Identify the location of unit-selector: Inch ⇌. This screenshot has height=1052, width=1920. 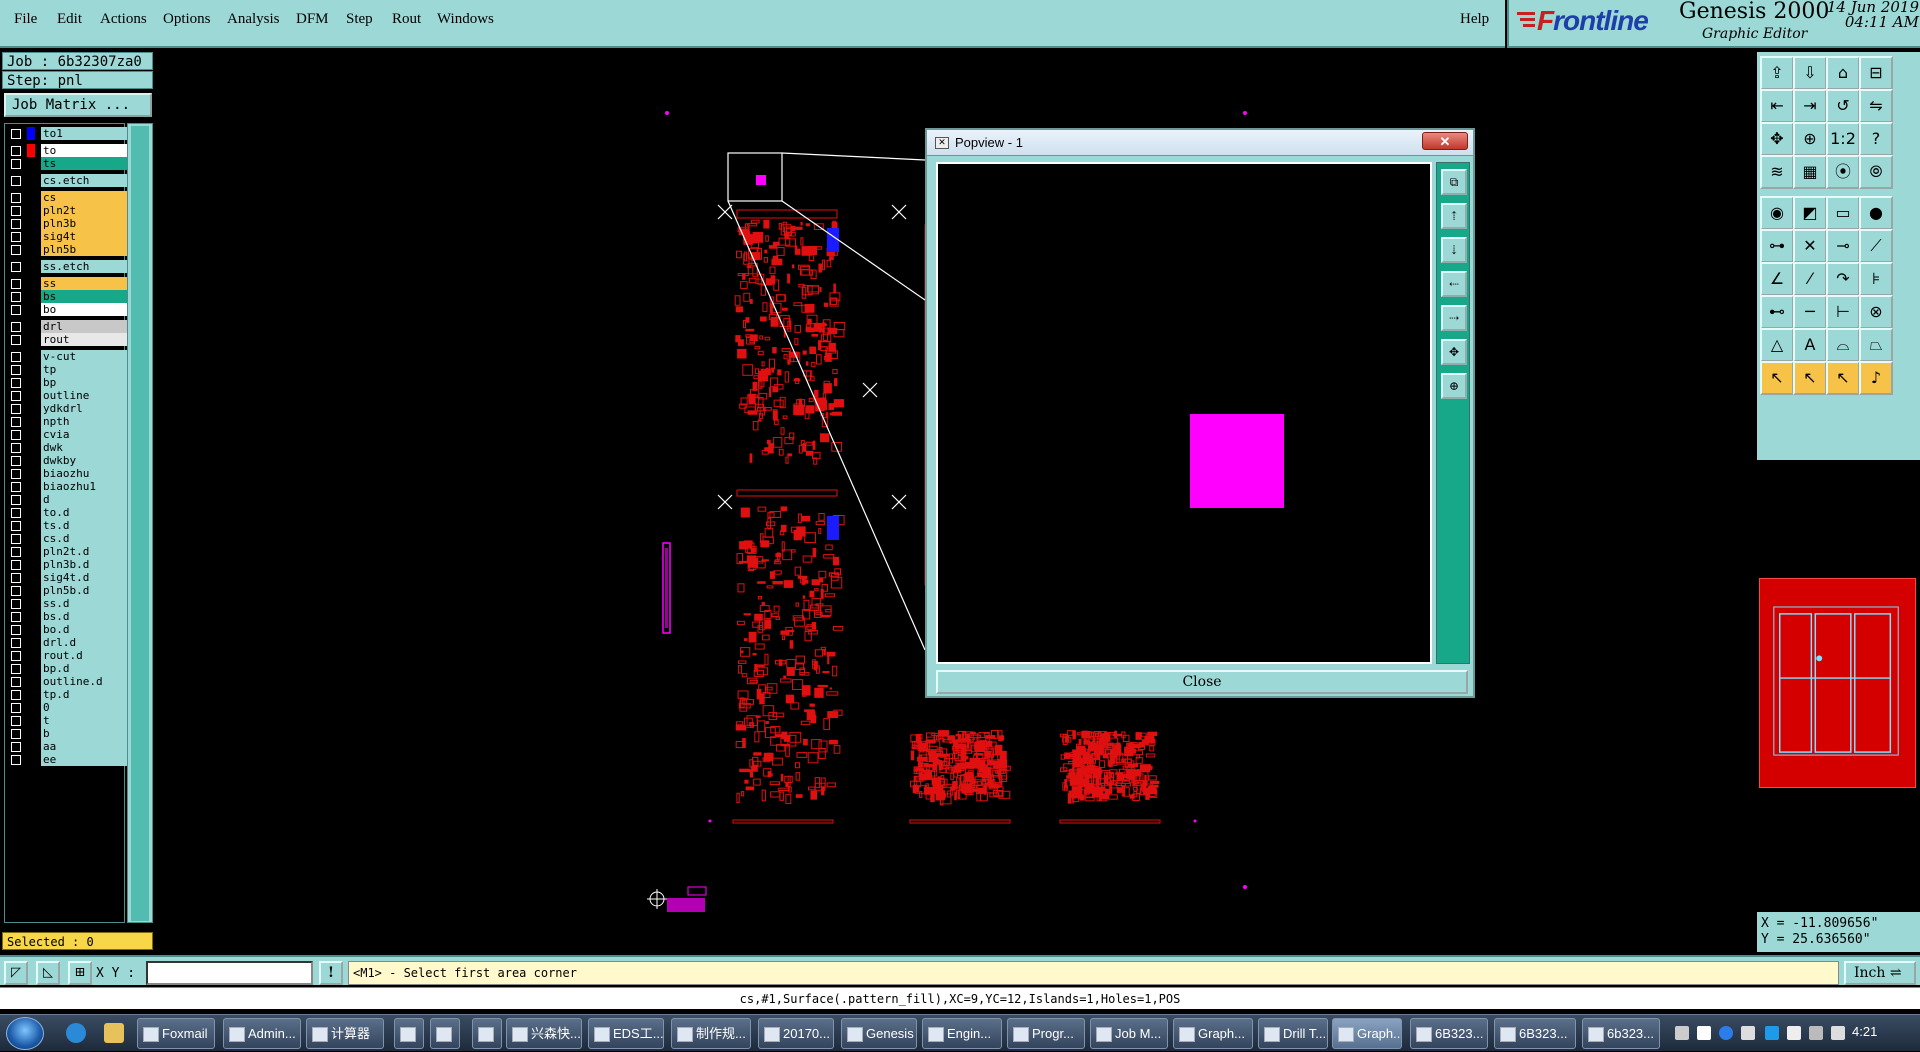
(1880, 973).